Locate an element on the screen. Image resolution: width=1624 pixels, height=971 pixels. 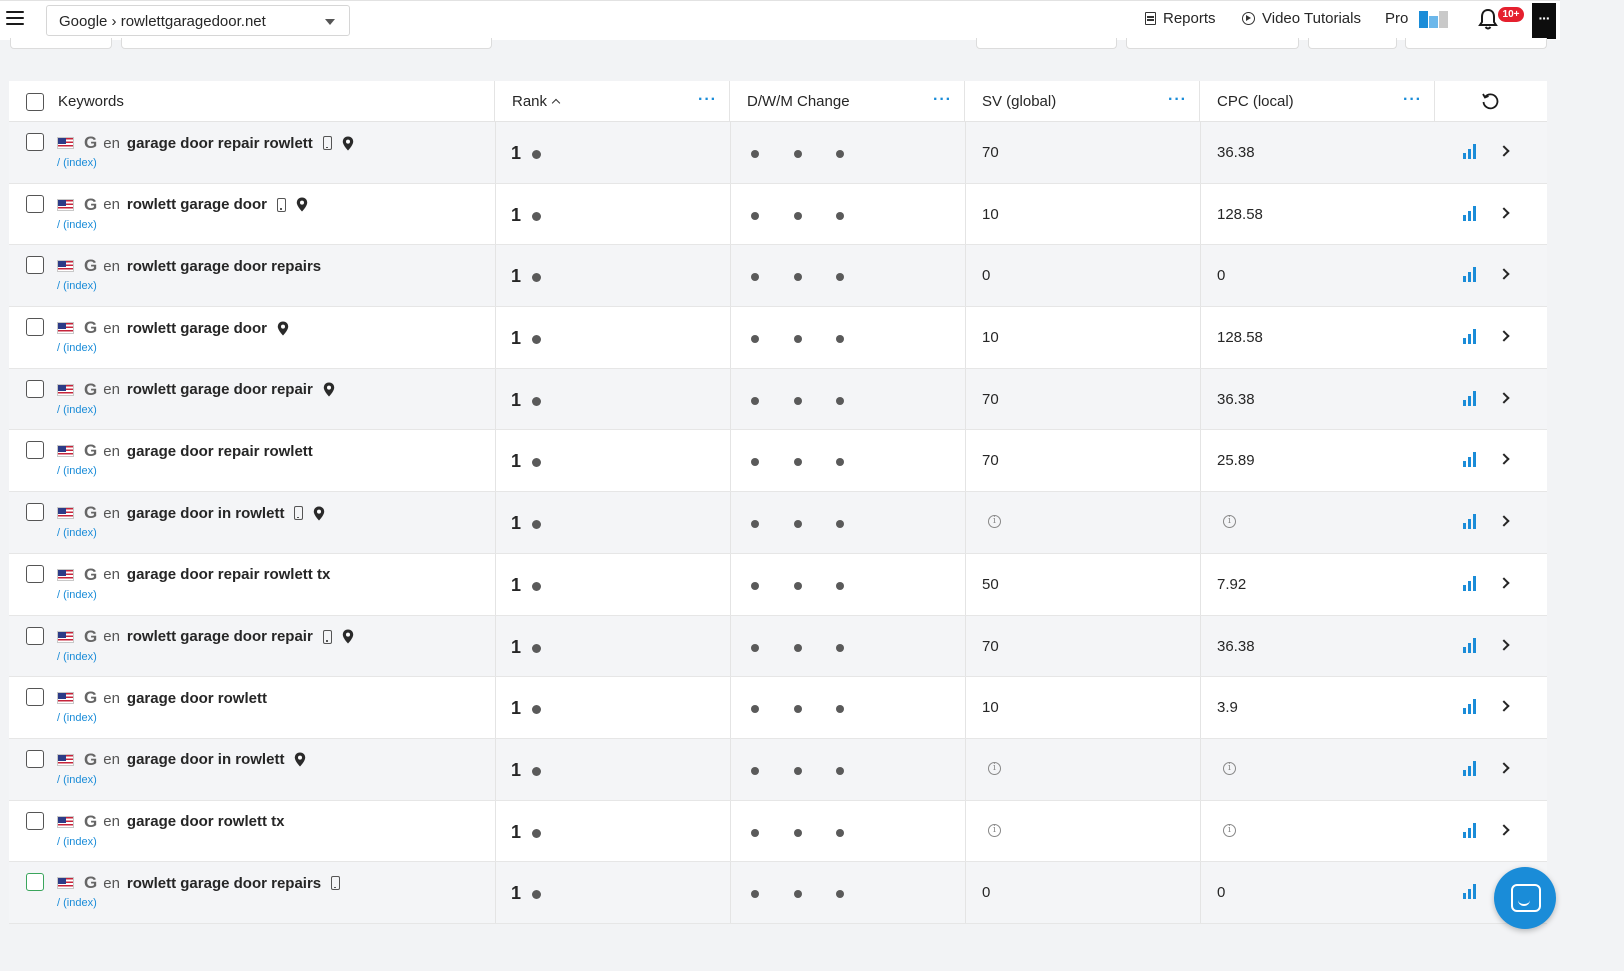
notification-badge: 10+ is located at coordinates (1511, 14).